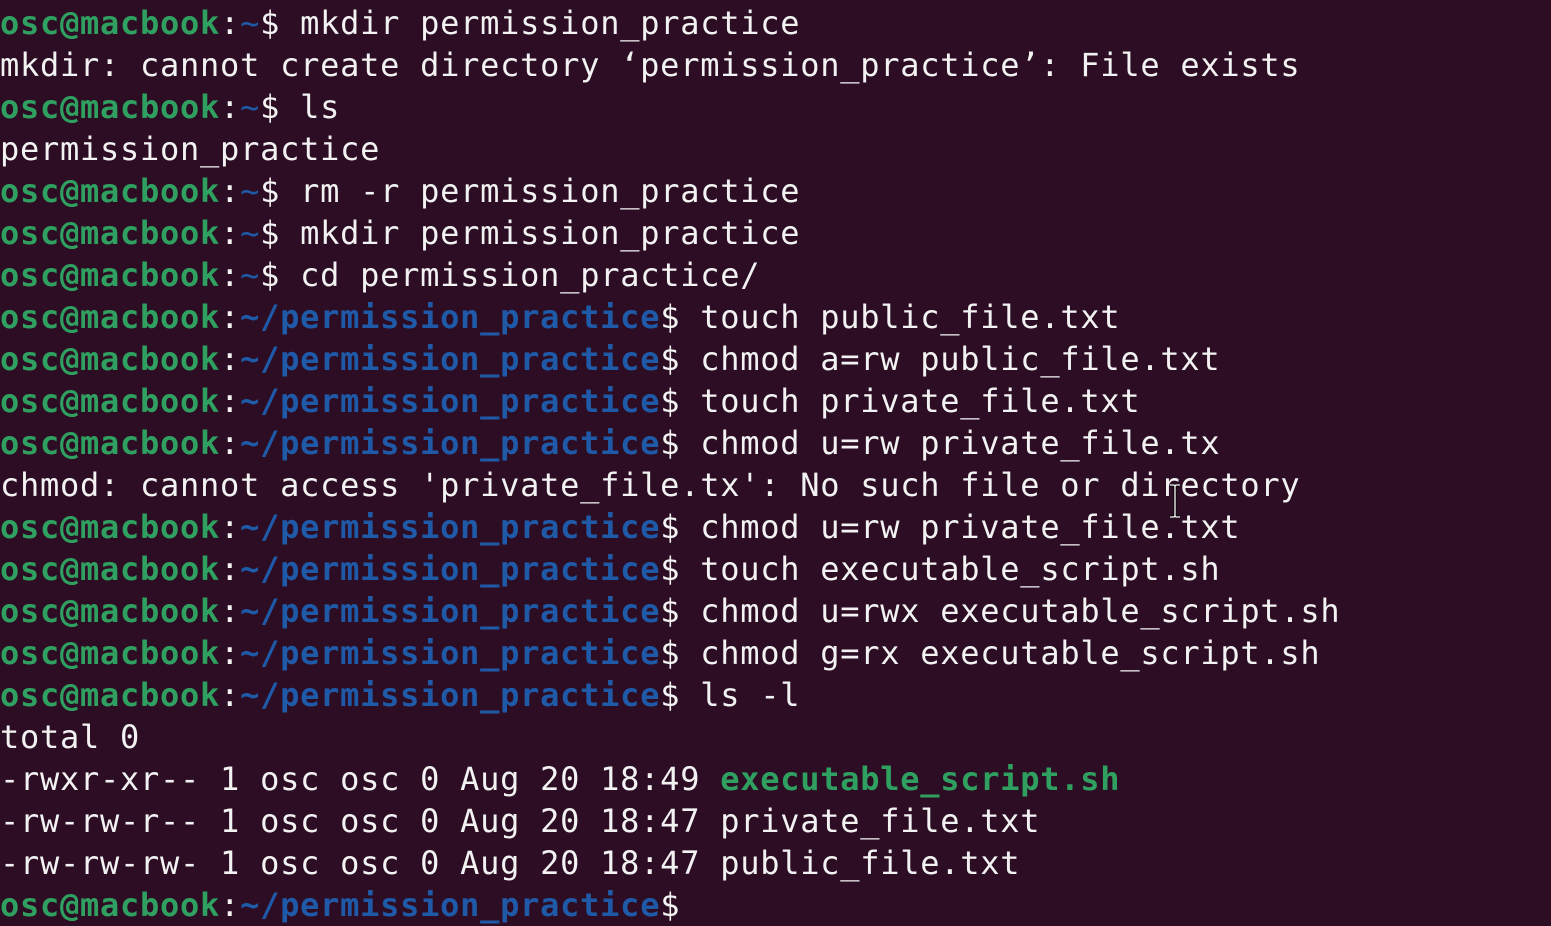  Describe the element at coordinates (1020, 611) in the screenshot. I see `command-text: chmod u=rwx executable_script.sh` at that location.